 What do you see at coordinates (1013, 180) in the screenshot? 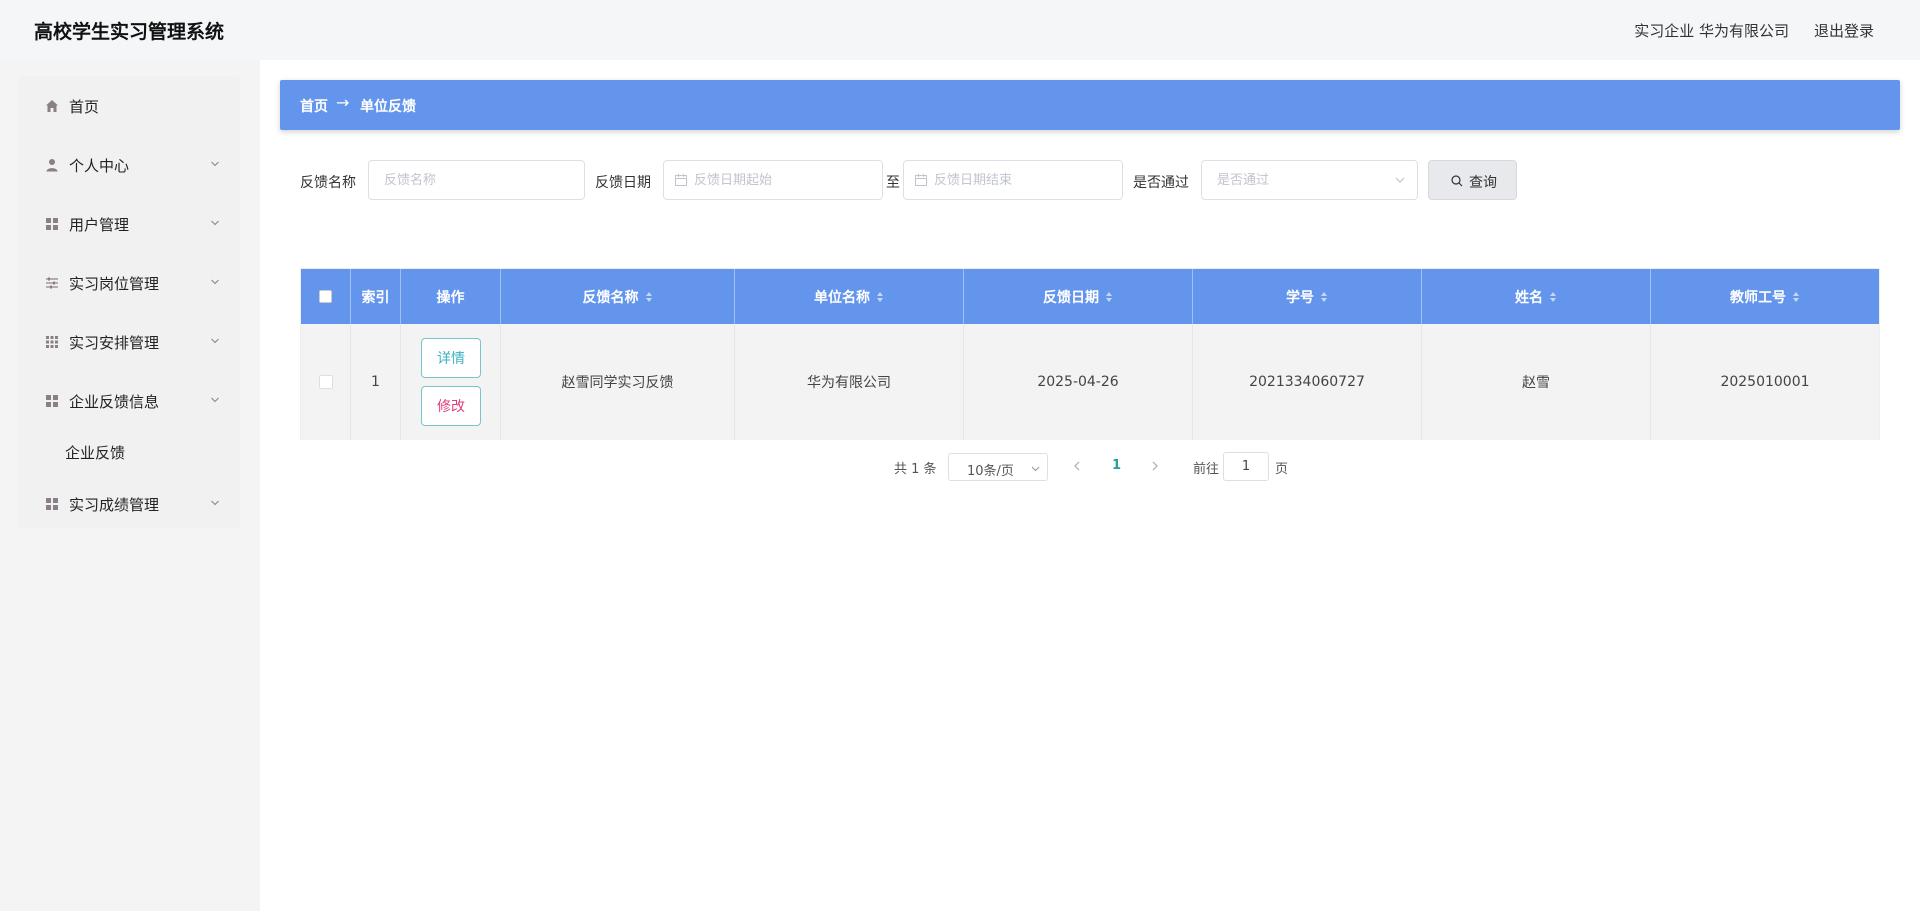
I see `date-end-input` at bounding box center [1013, 180].